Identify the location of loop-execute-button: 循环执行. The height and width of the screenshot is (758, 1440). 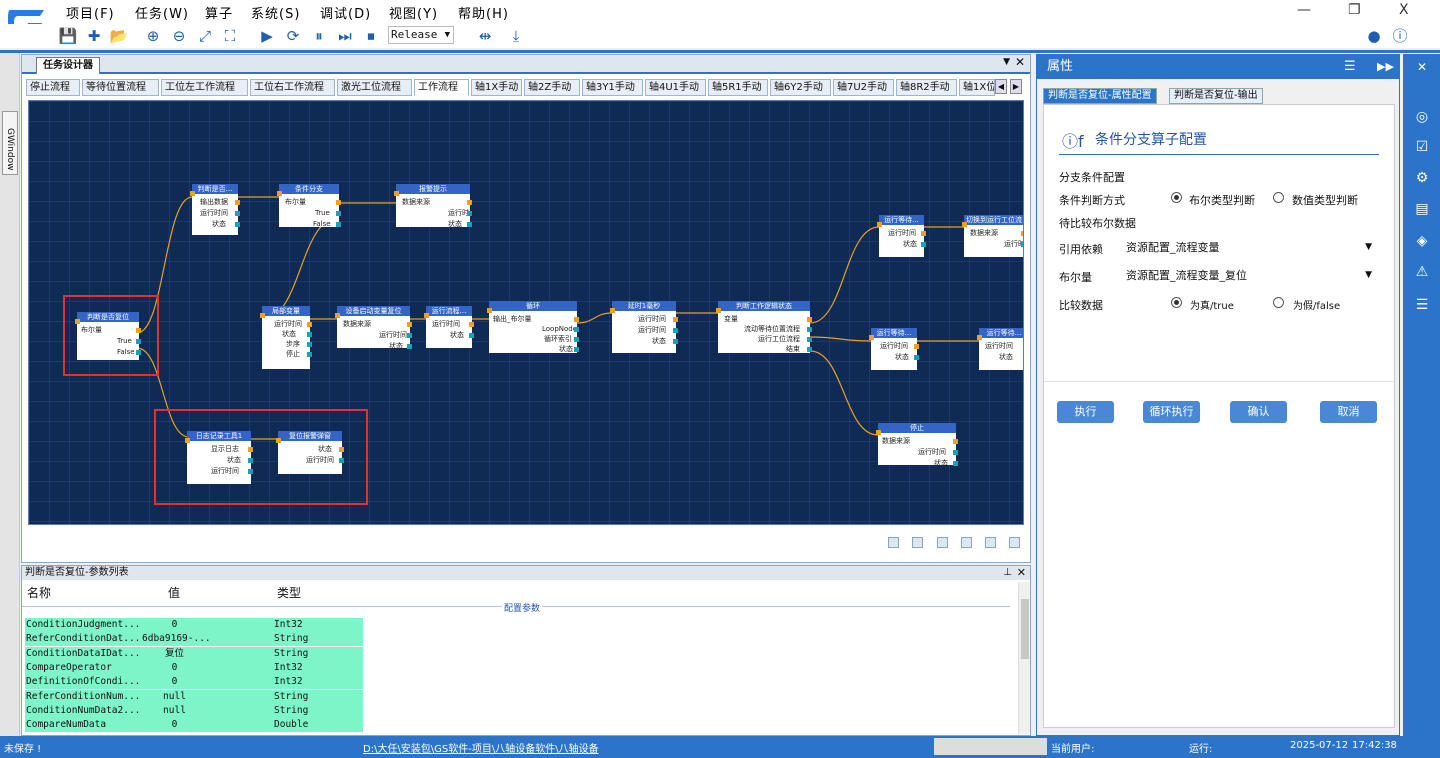
(1171, 412).